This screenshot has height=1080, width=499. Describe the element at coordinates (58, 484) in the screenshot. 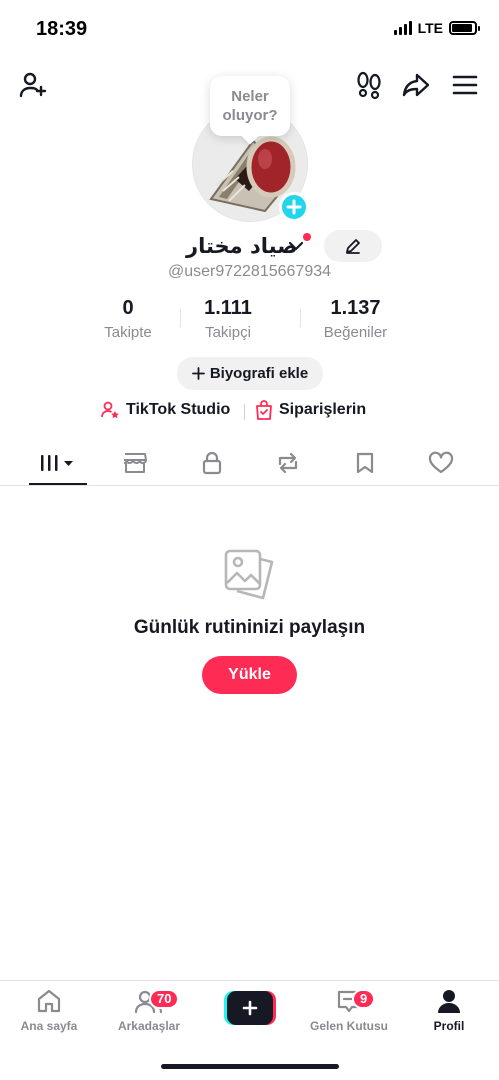

I see `active-tab-indicator` at that location.